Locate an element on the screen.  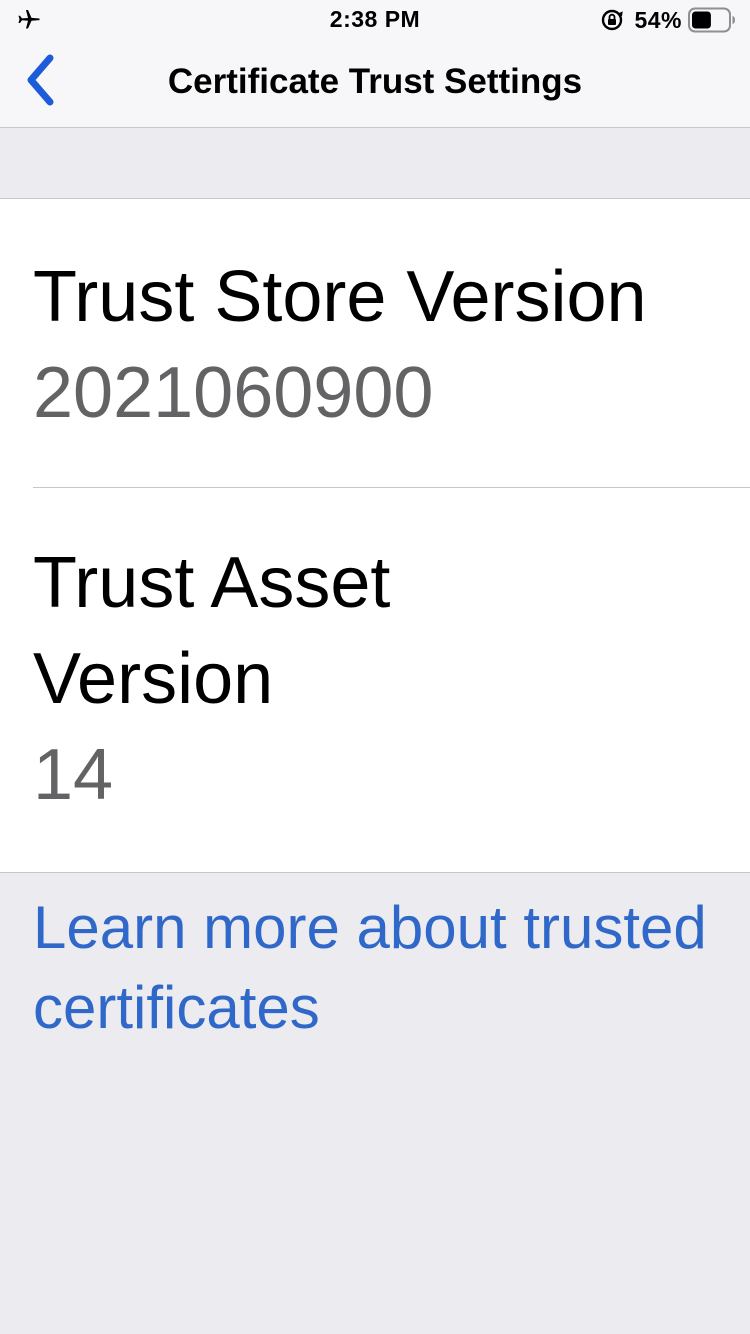
battery-percent: 54% is located at coordinates (658, 19).